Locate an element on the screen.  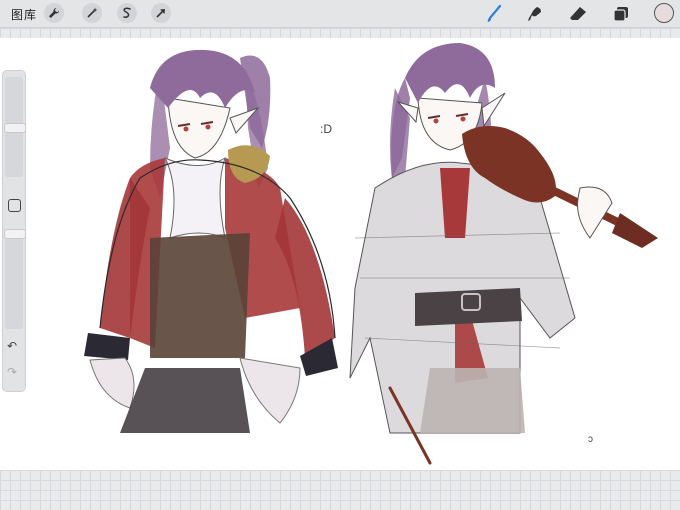
opacity-slider is located at coordinates (14, 279).